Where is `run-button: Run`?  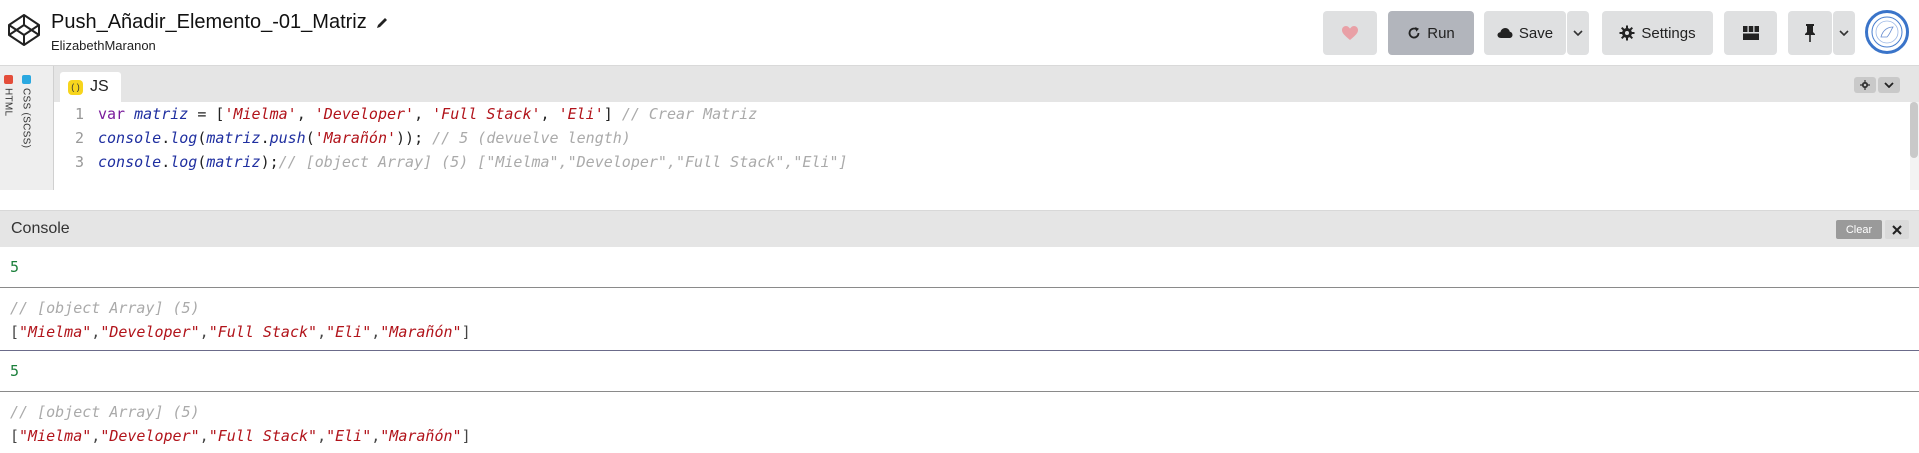 run-button: Run is located at coordinates (1431, 33).